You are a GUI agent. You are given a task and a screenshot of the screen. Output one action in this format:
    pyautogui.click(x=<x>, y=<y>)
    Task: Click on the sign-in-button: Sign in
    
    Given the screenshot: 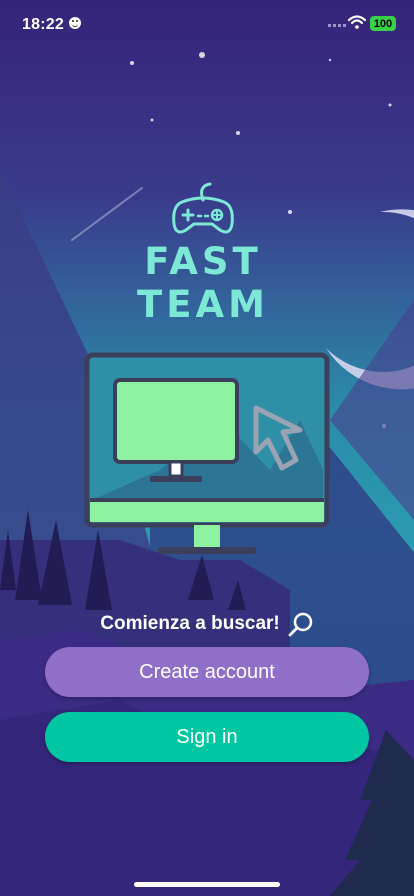 What is the action you would take?
    pyautogui.click(x=207, y=737)
    